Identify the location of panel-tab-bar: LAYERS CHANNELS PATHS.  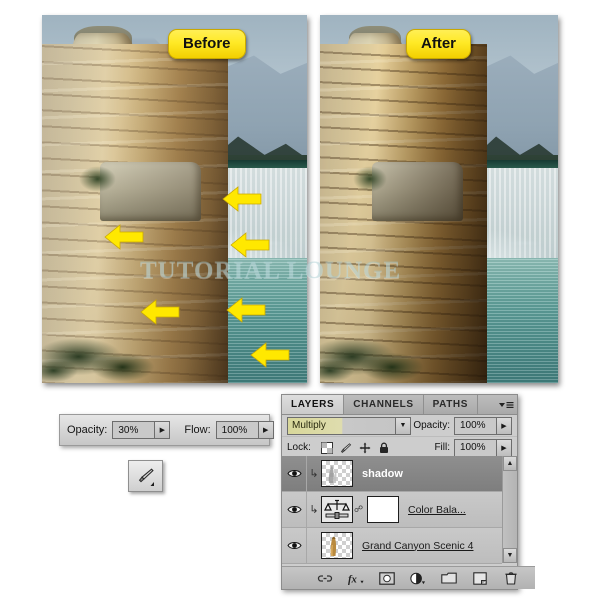
(399, 405).